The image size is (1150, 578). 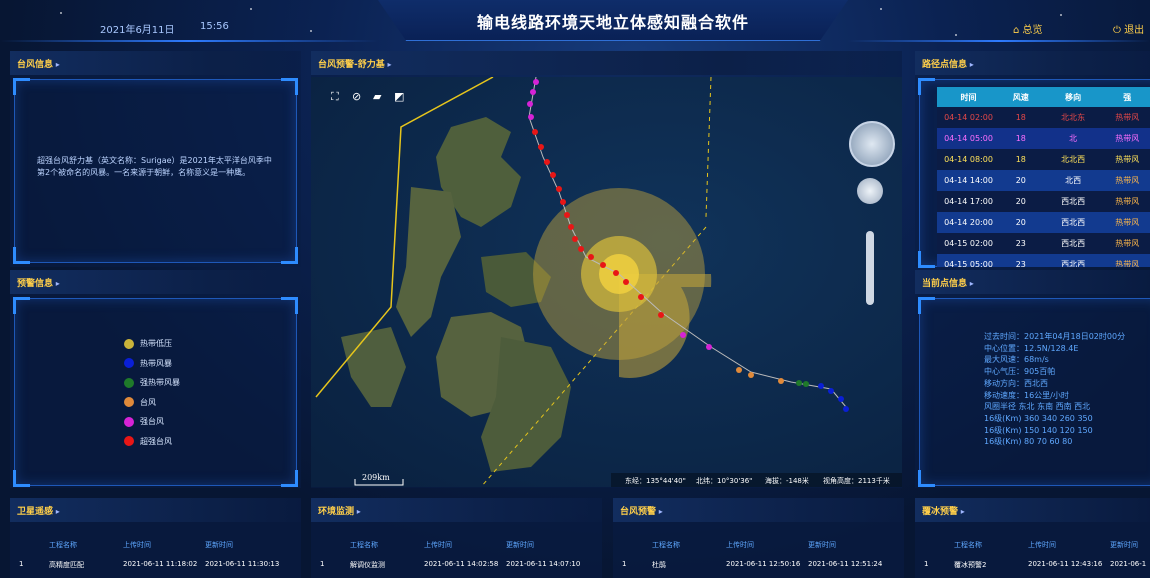 I want to click on bottom-panel-title: 卫星遥感, so click(x=38, y=510).